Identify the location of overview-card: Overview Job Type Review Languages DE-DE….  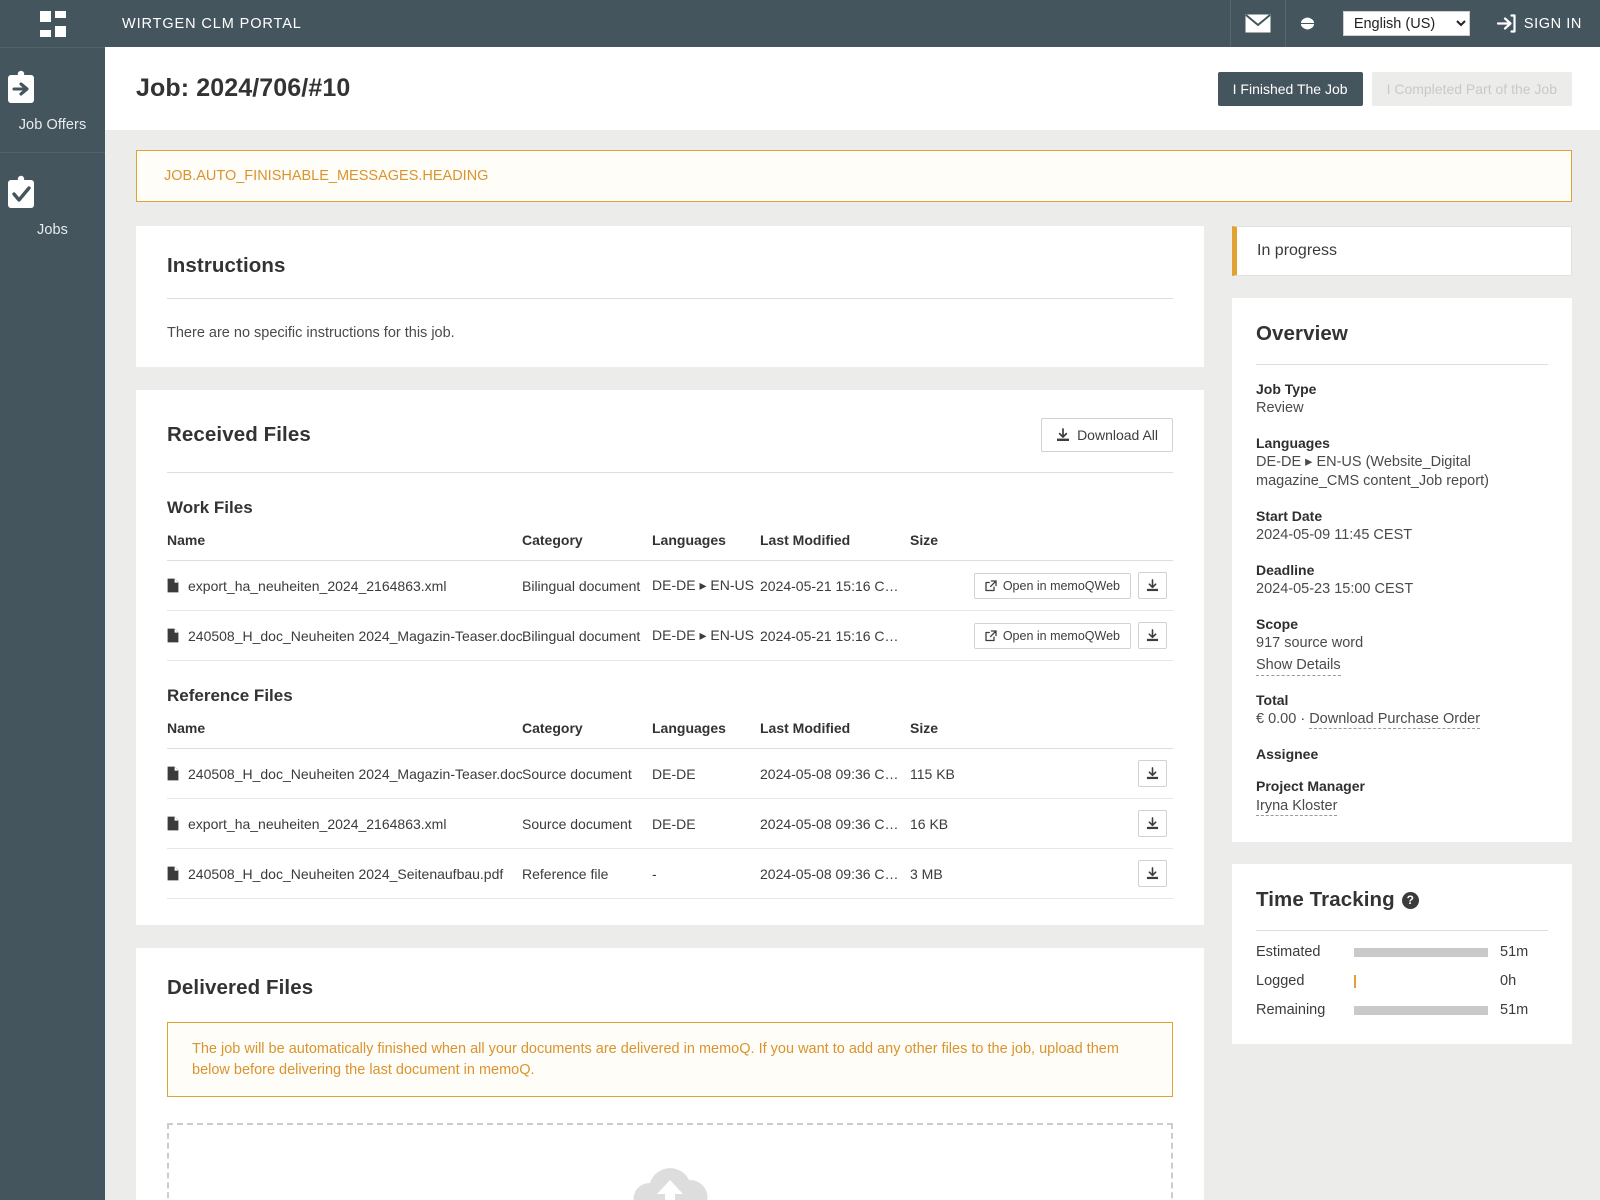
(1402, 570).